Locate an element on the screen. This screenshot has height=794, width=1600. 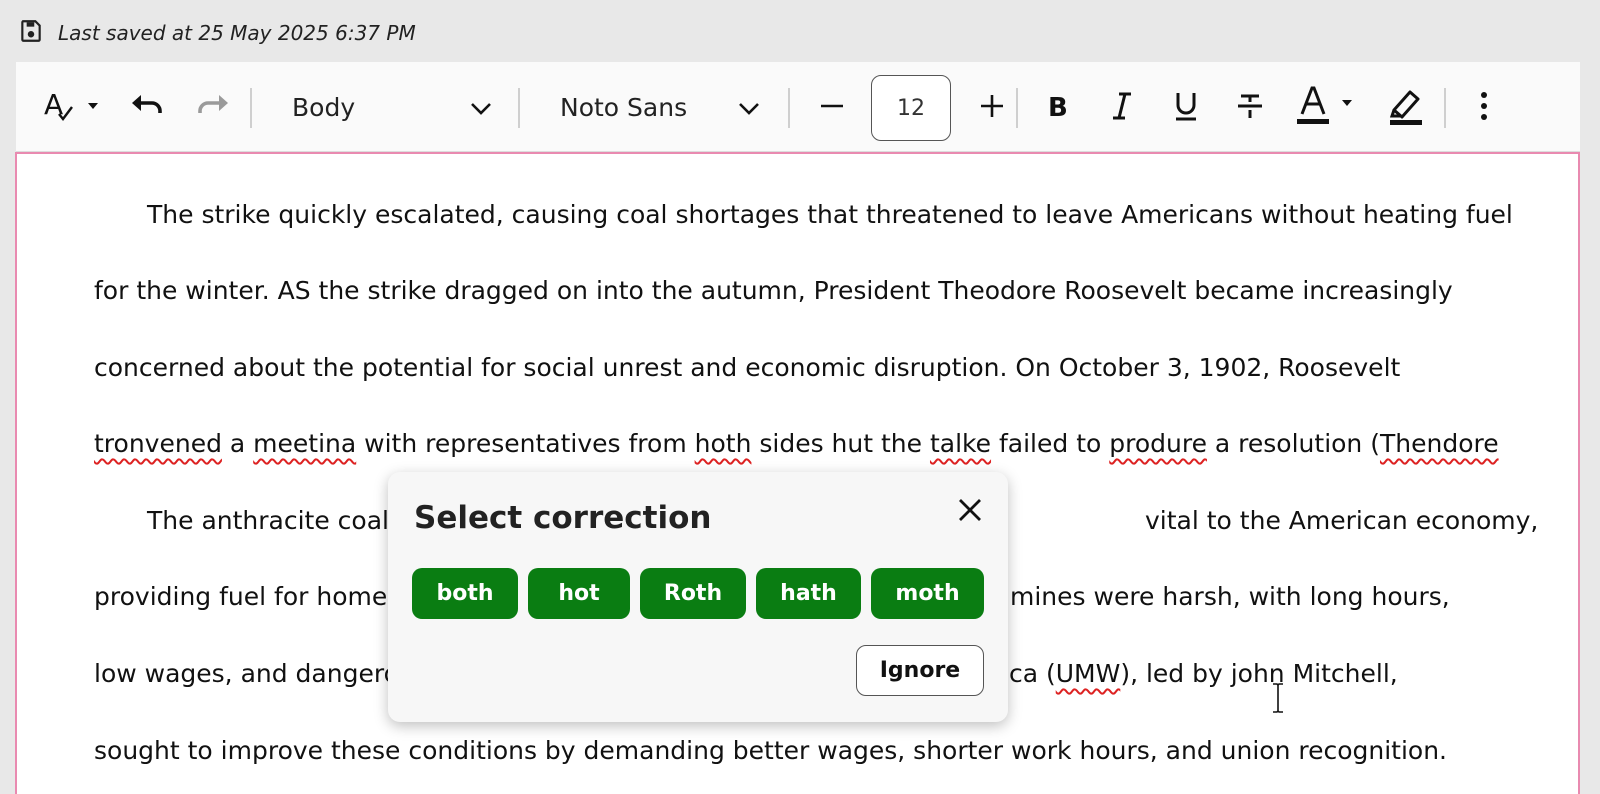
highlight-button is located at coordinates (1406, 108).